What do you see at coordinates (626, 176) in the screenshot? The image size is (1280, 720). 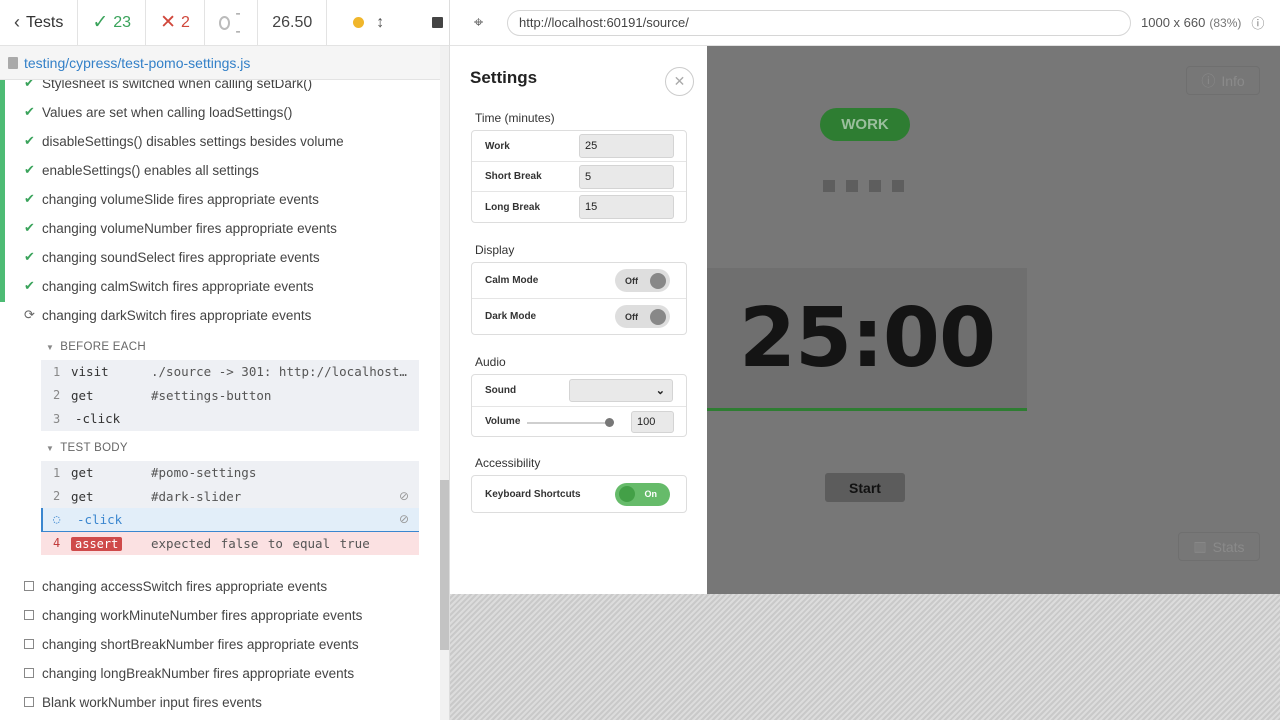 I see `short-break-input: 5` at bounding box center [626, 176].